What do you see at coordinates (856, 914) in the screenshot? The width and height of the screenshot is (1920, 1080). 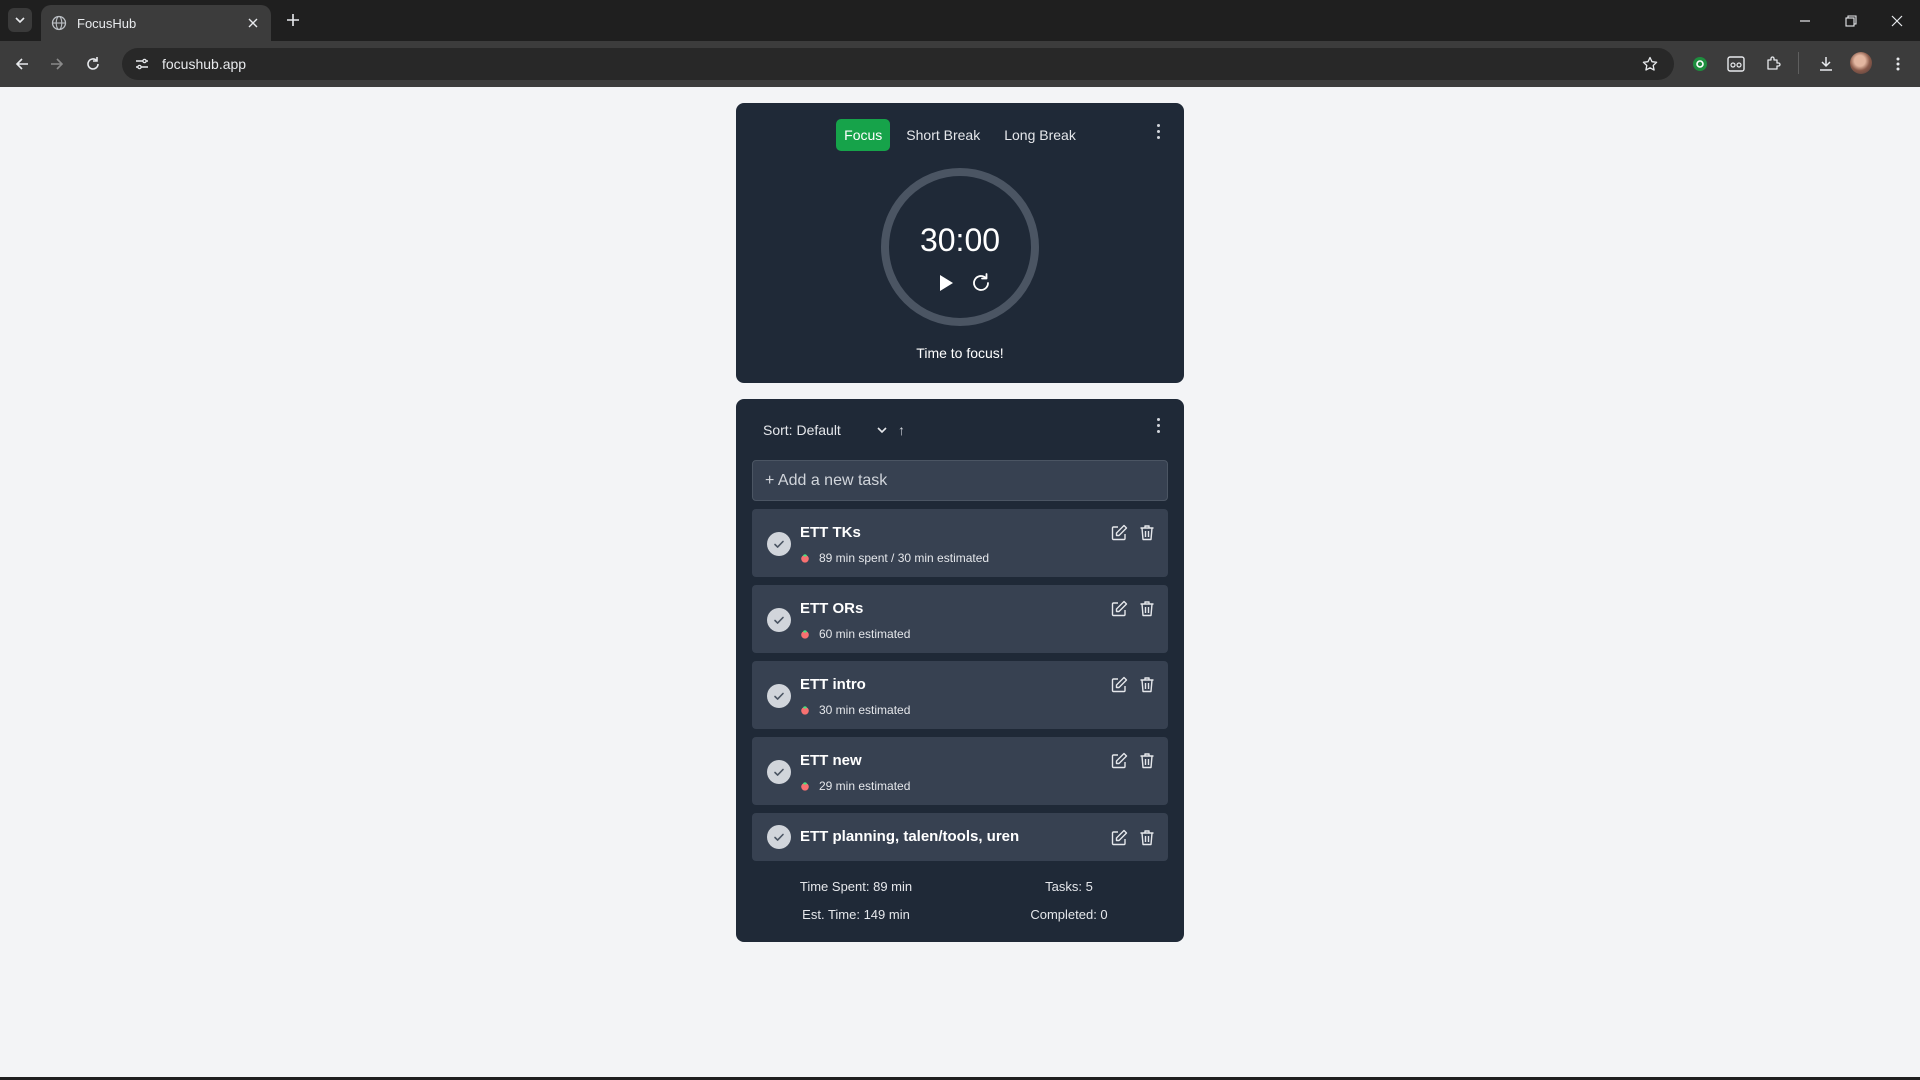 I see `stat-est-time: Est. Time: 149 min` at bounding box center [856, 914].